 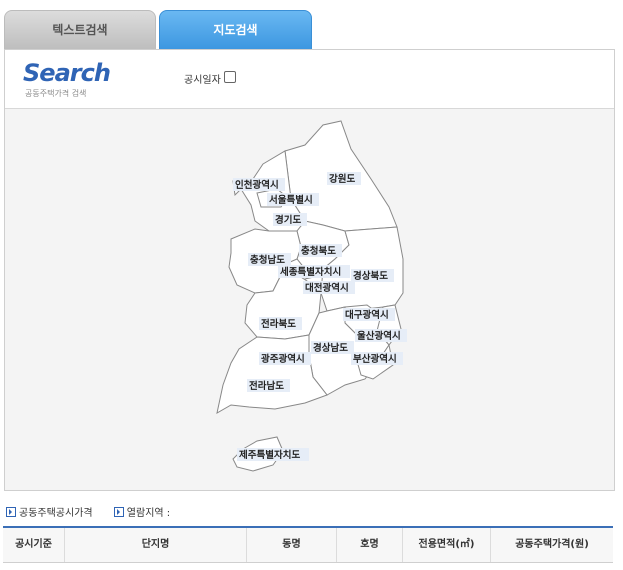 I want to click on tab-text-search: 텍스트검색, so click(x=80, y=30).